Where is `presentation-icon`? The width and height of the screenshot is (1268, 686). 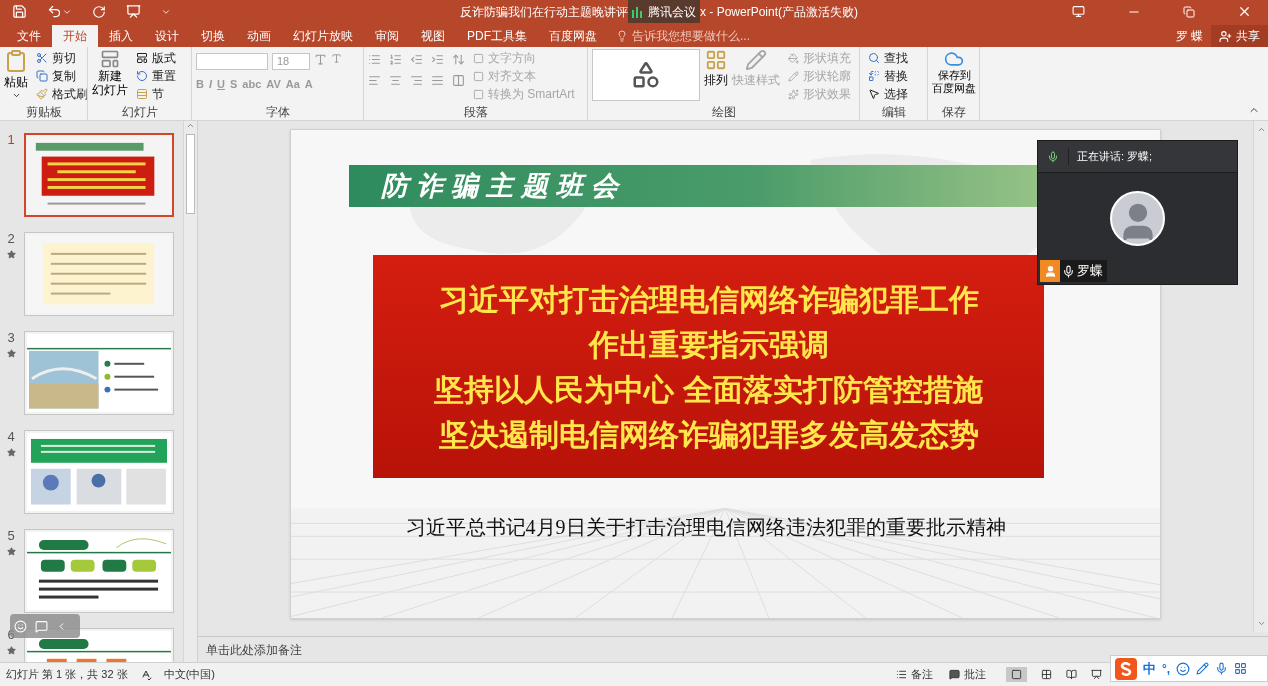
presentation-icon is located at coordinates (133, 11).